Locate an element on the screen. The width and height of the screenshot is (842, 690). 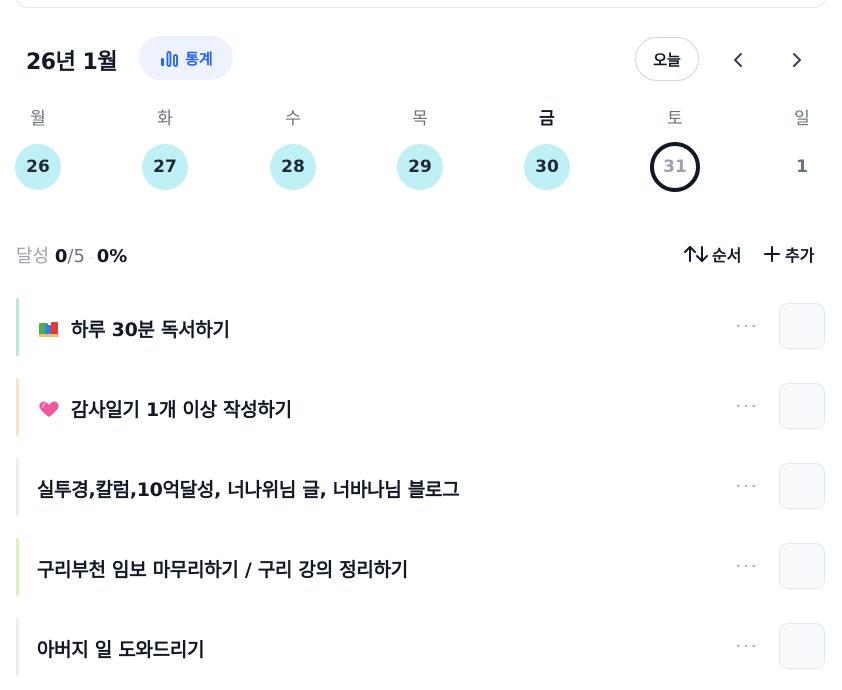
task-title: 하루 30분 독서하기 is located at coordinates (150, 330).